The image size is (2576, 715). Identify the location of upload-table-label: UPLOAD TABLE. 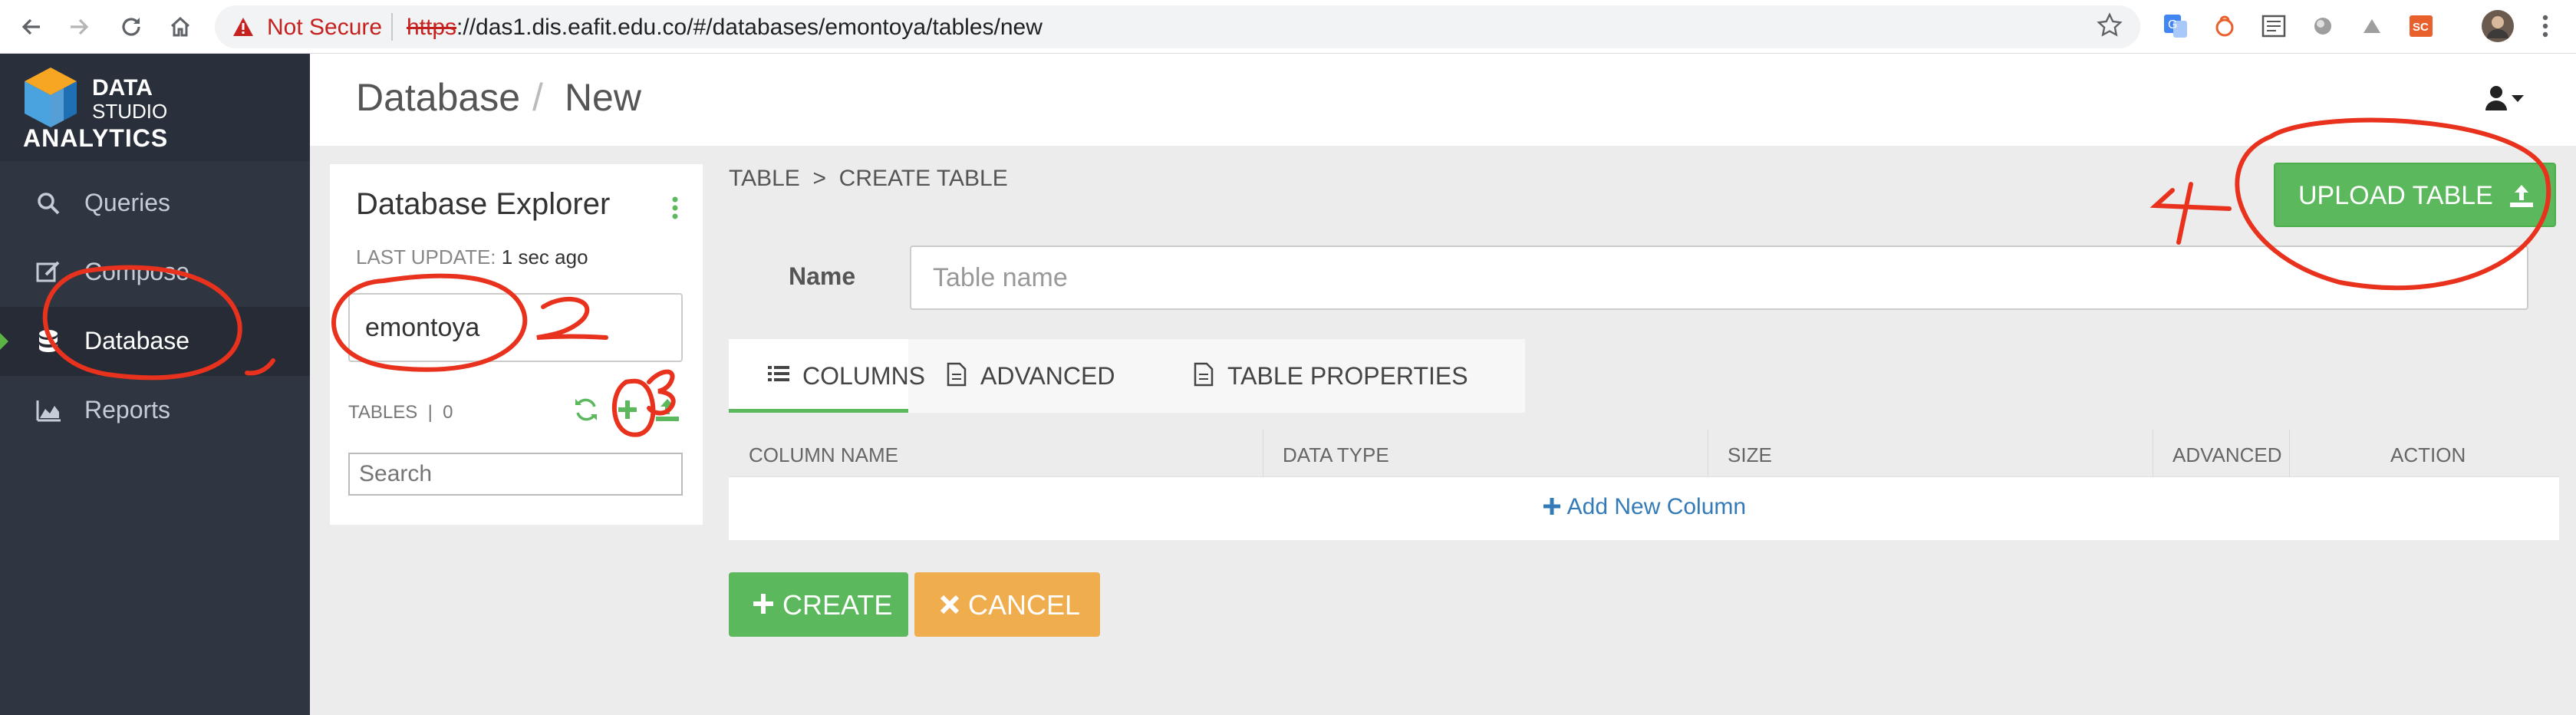
(2395, 196).